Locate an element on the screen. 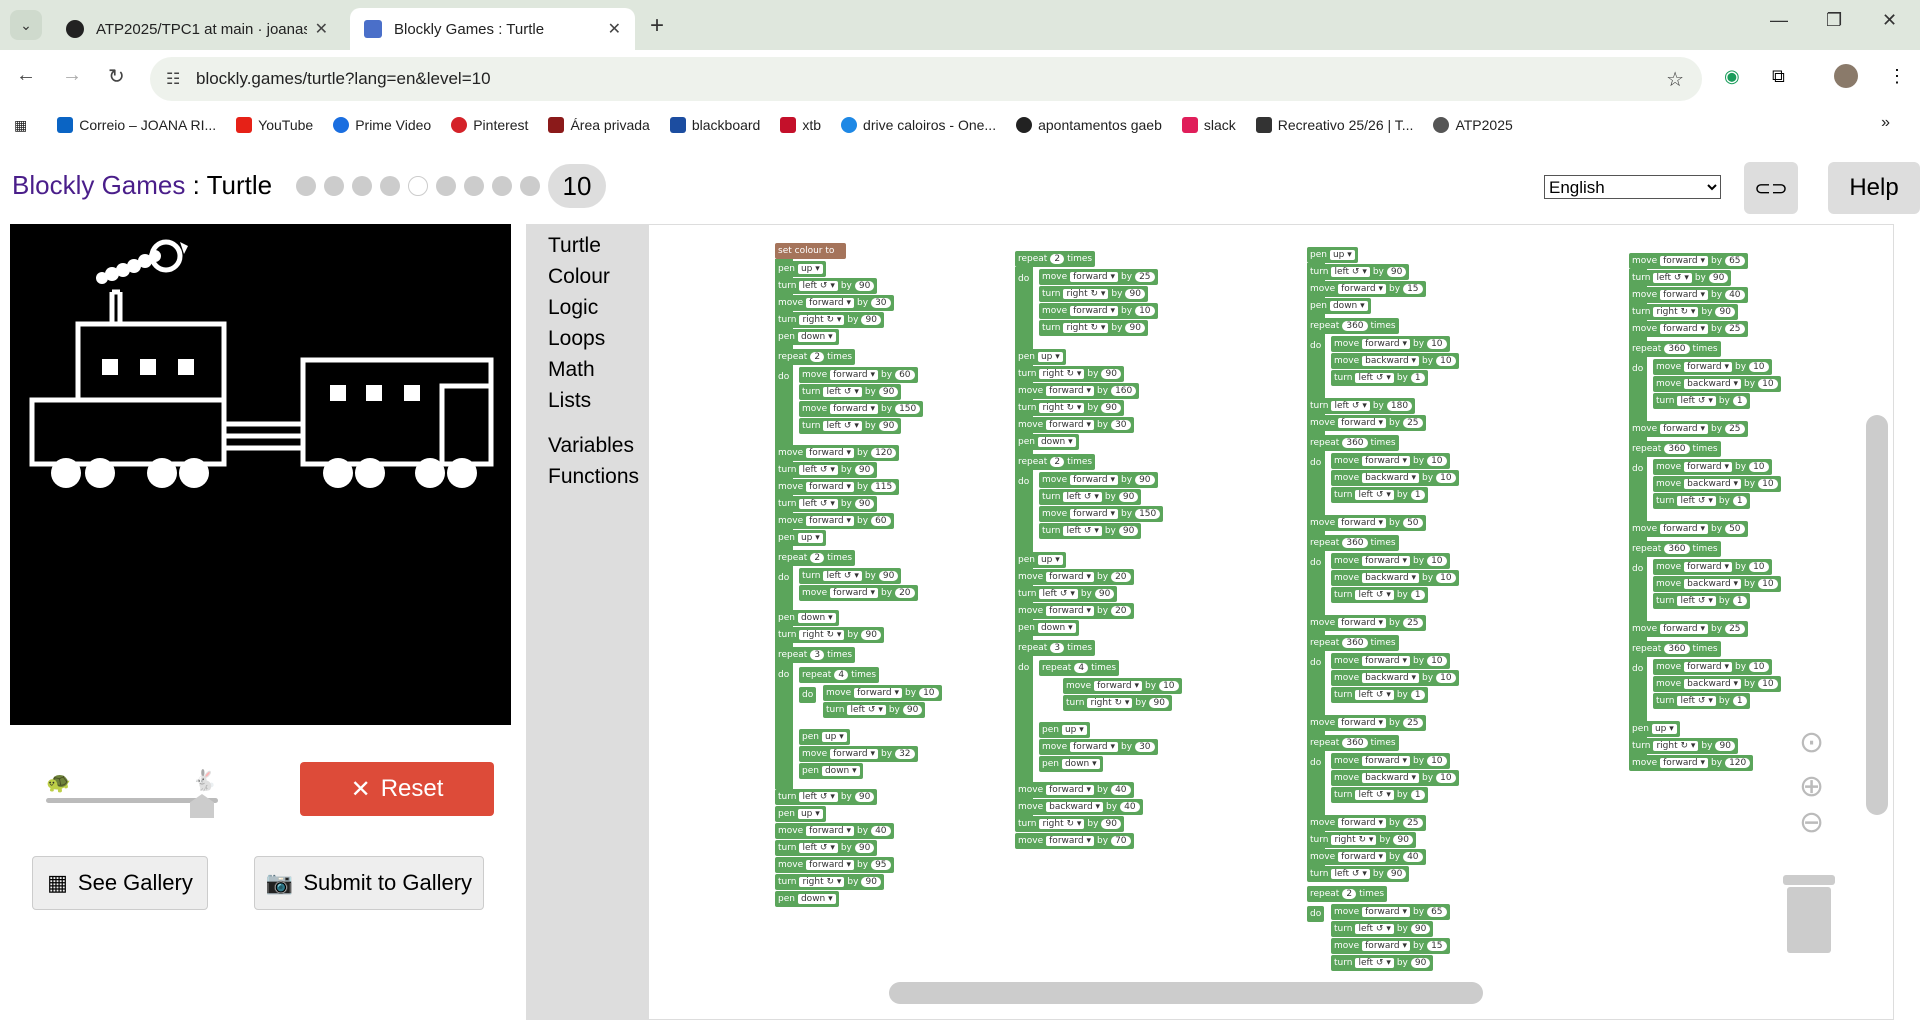 The width and height of the screenshot is (1920, 1020). move-block: move forward ▾ by 50 is located at coordinates (1688, 529).